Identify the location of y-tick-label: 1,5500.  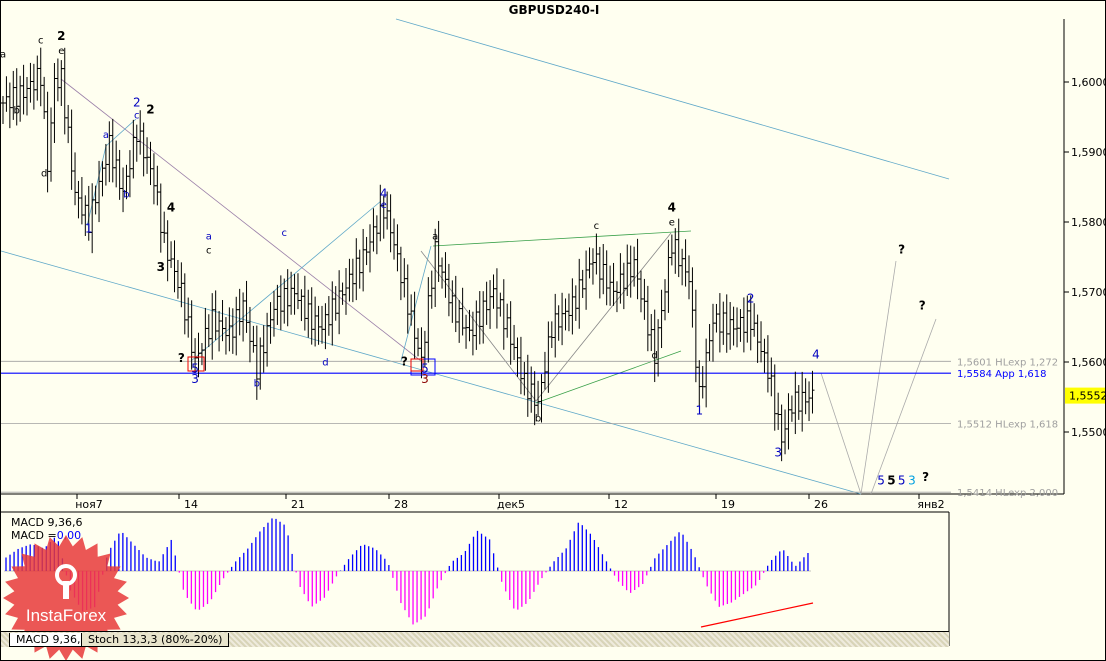
(1088, 432).